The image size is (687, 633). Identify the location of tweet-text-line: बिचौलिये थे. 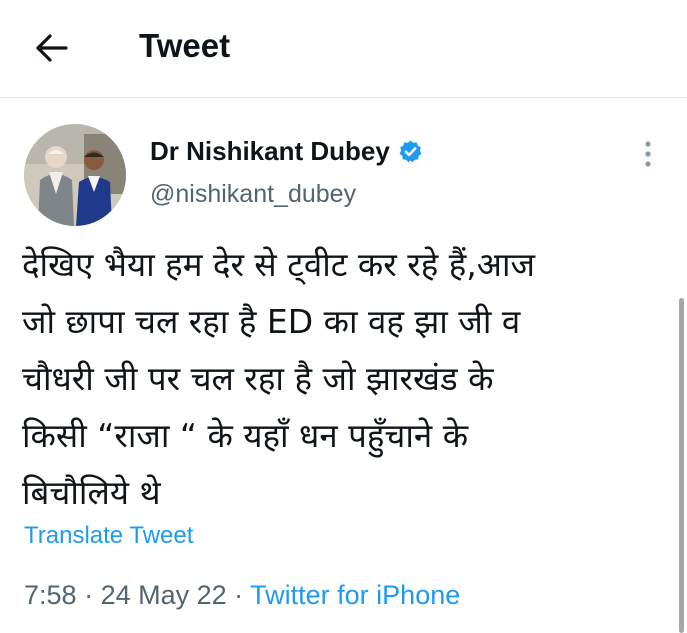
(91, 492).